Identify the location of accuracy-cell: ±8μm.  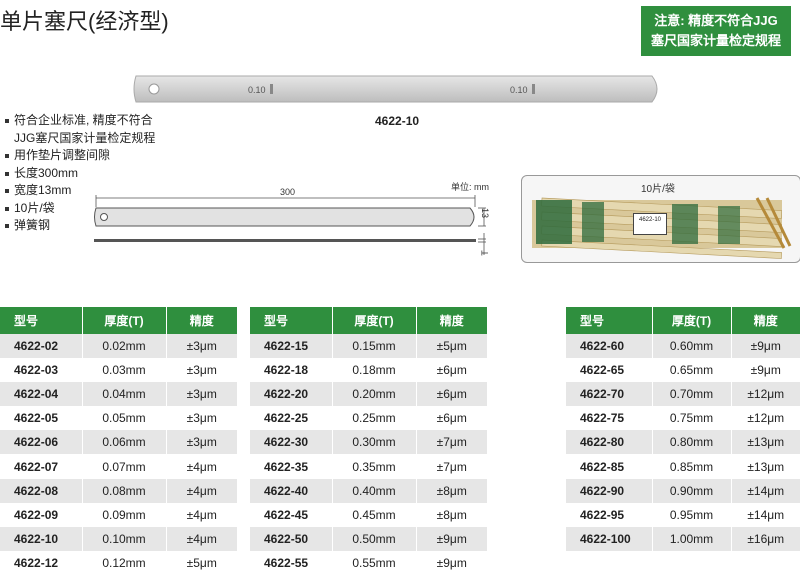
(451, 514).